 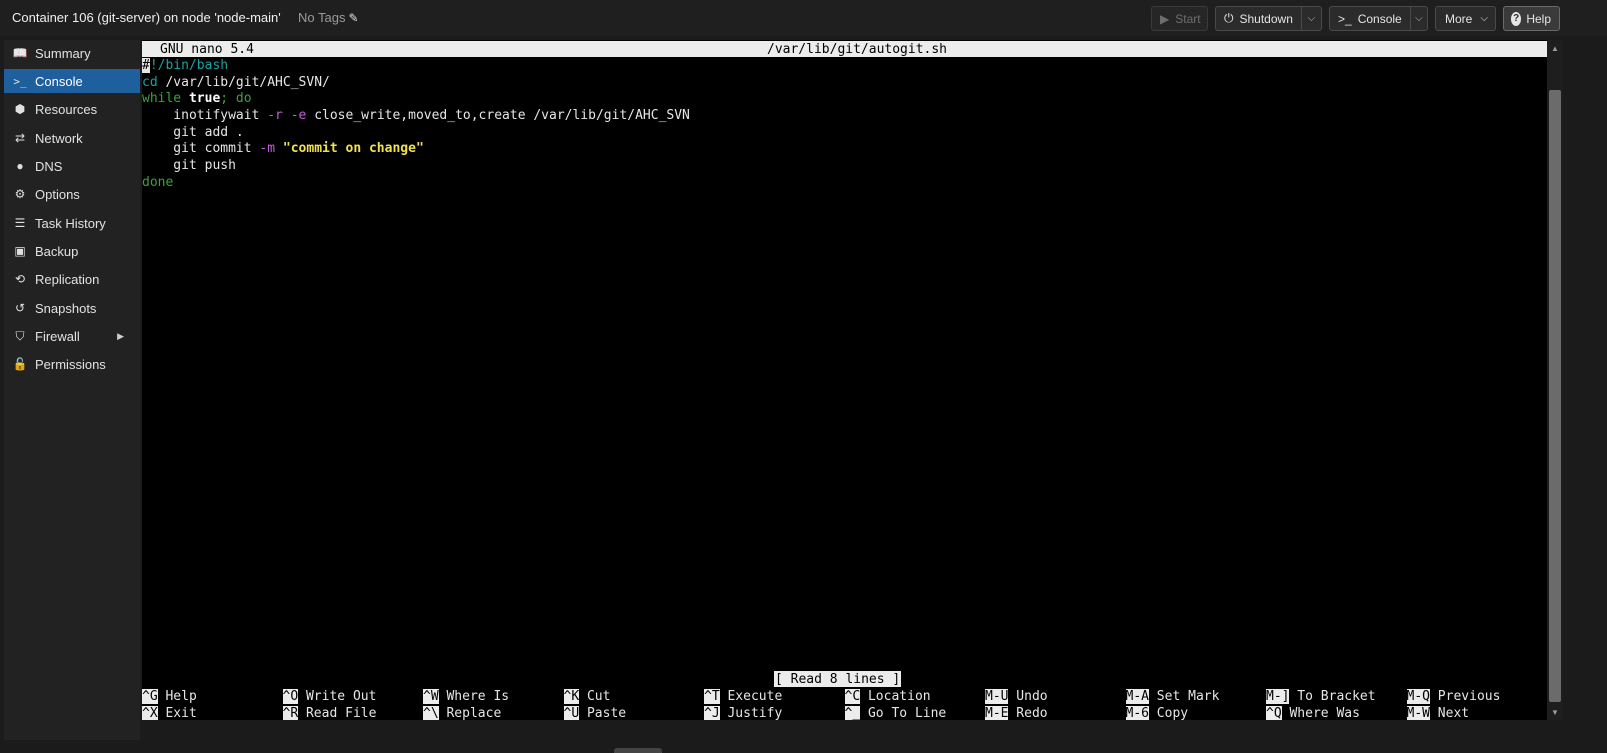 I want to click on shortcut-key: ^U, so click(x=571, y=712).